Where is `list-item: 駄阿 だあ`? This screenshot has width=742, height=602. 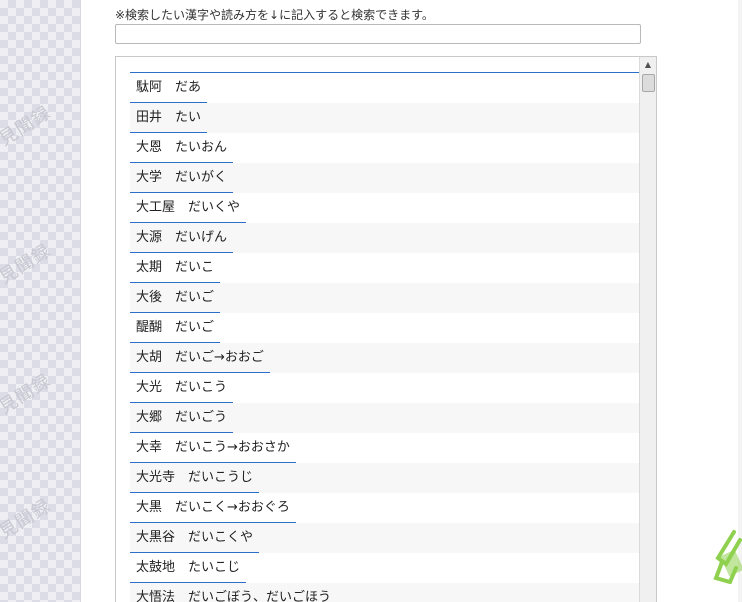
list-item: 駄阿 だあ is located at coordinates (385, 88).